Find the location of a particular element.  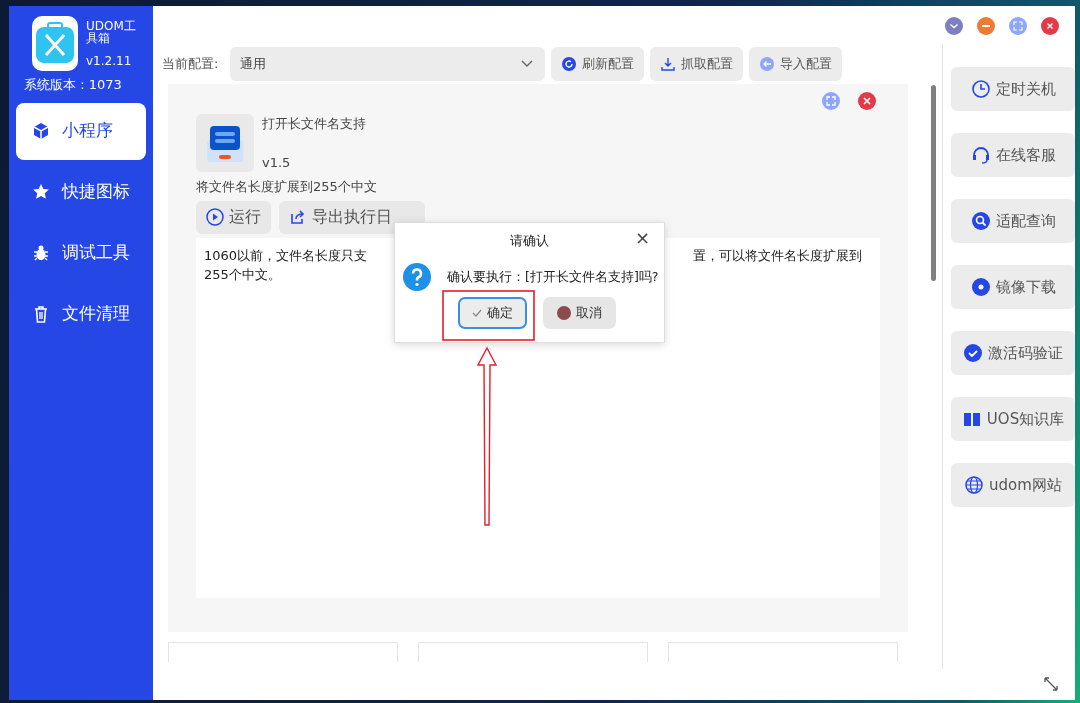

quick-action-button: 在线客服 is located at coordinates (1013, 155).